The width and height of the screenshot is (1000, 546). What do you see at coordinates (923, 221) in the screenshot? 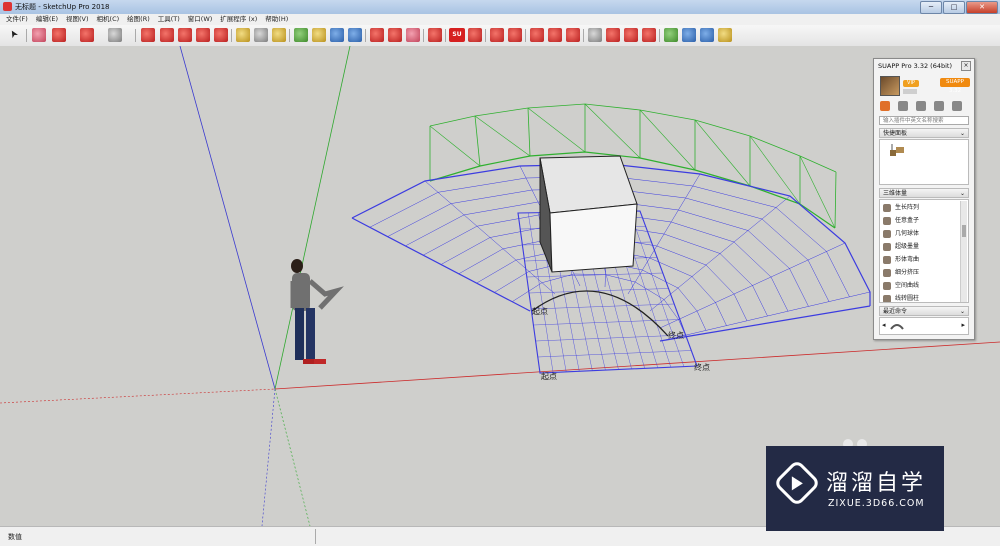
I see `plugin-item: 任意盒子` at bounding box center [923, 221].